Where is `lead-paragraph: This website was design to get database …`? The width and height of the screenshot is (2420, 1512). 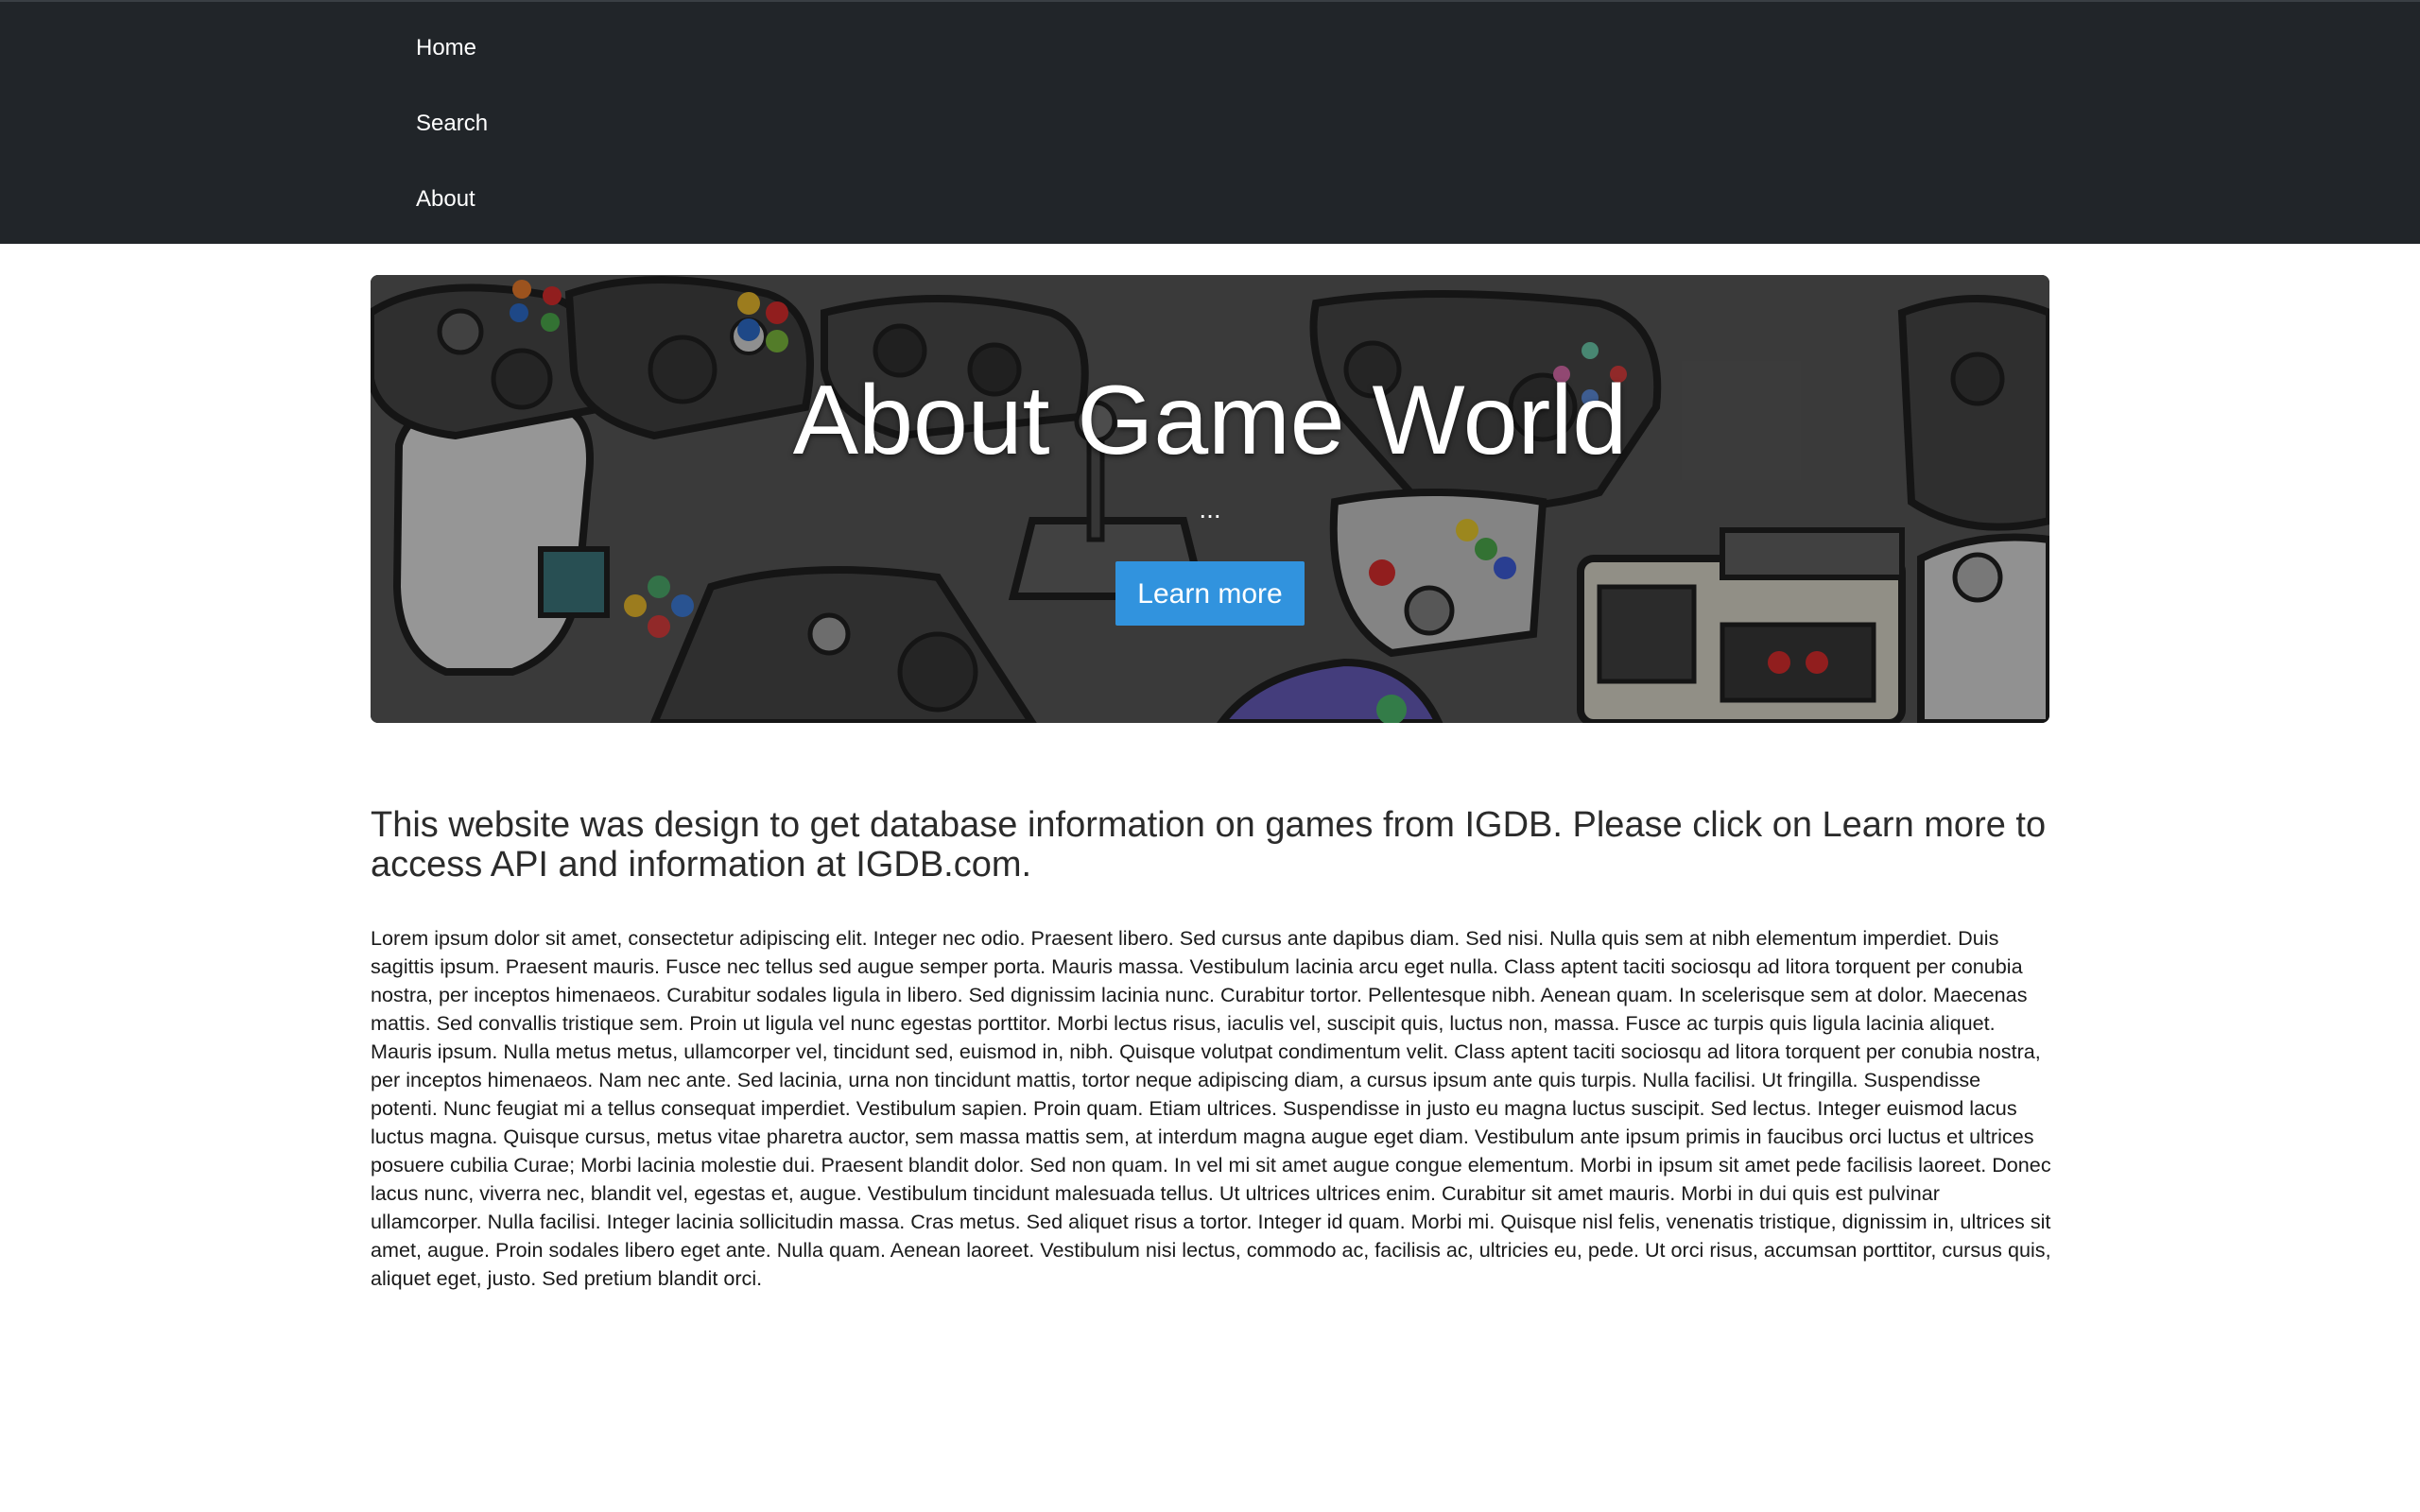 lead-paragraph: This website was design to get database … is located at coordinates (1209, 845).